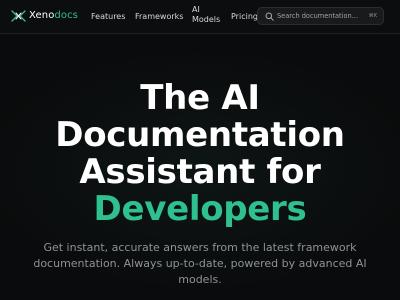 The height and width of the screenshot is (300, 400). I want to click on nav-link-frameworks: Frameworks, so click(159, 17).